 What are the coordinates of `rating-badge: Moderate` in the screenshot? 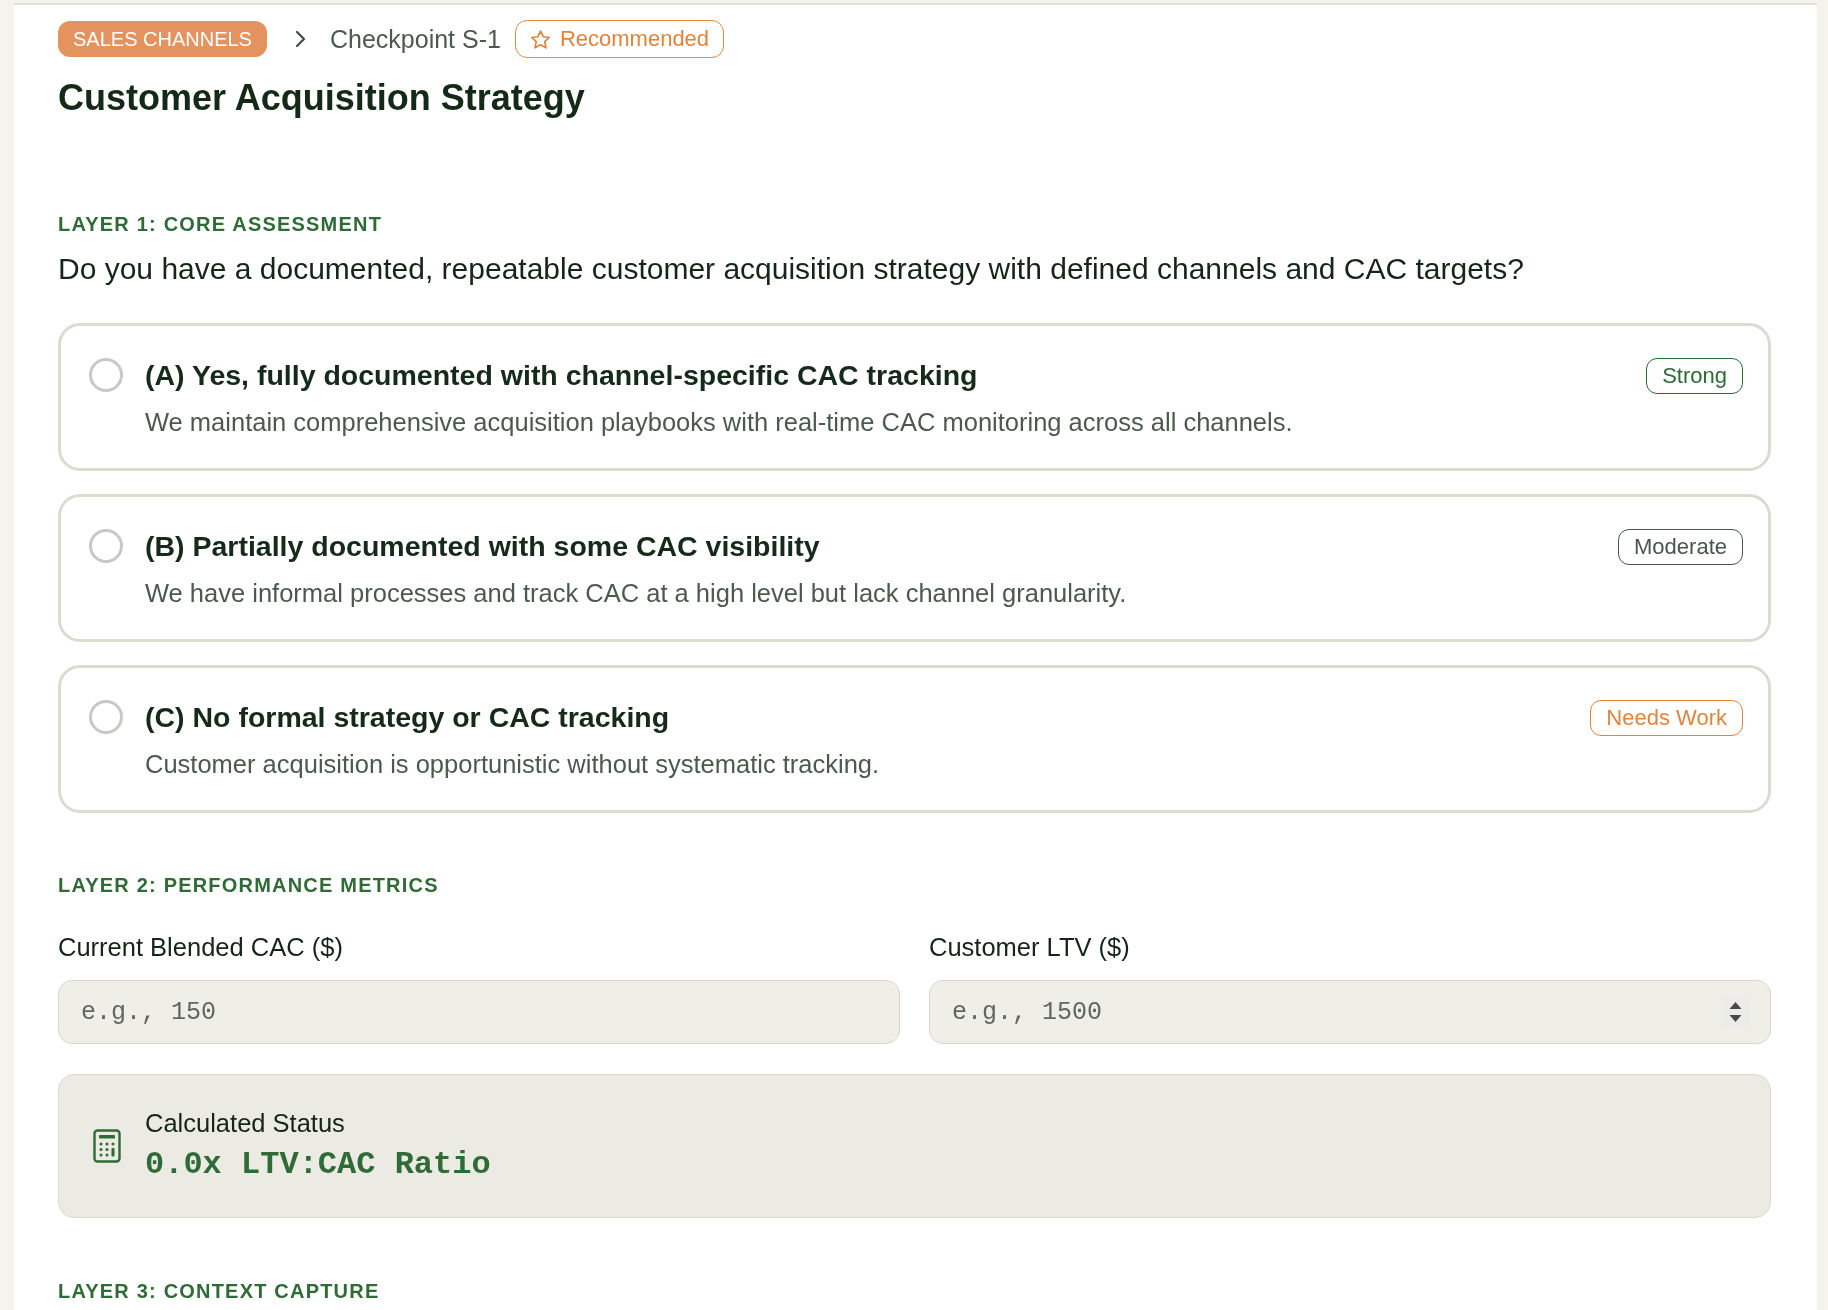 It's located at (1680, 547).